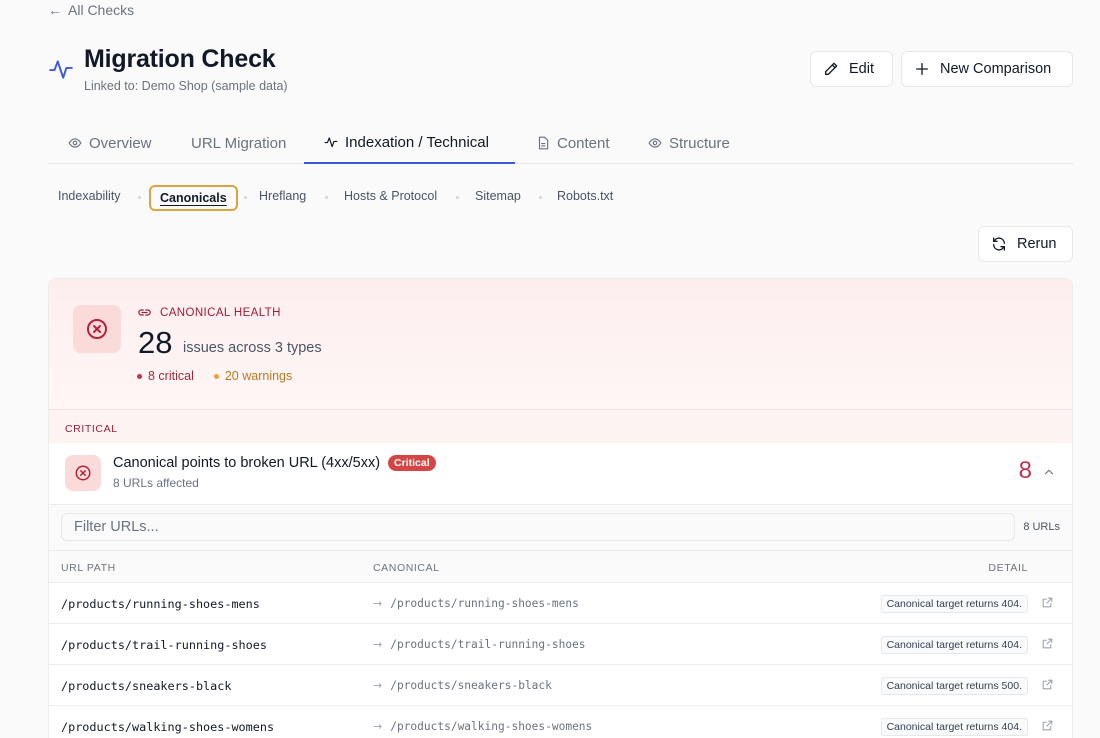 The width and height of the screenshot is (1100, 738). Describe the element at coordinates (538, 527) in the screenshot. I see `filter-urls-input` at that location.